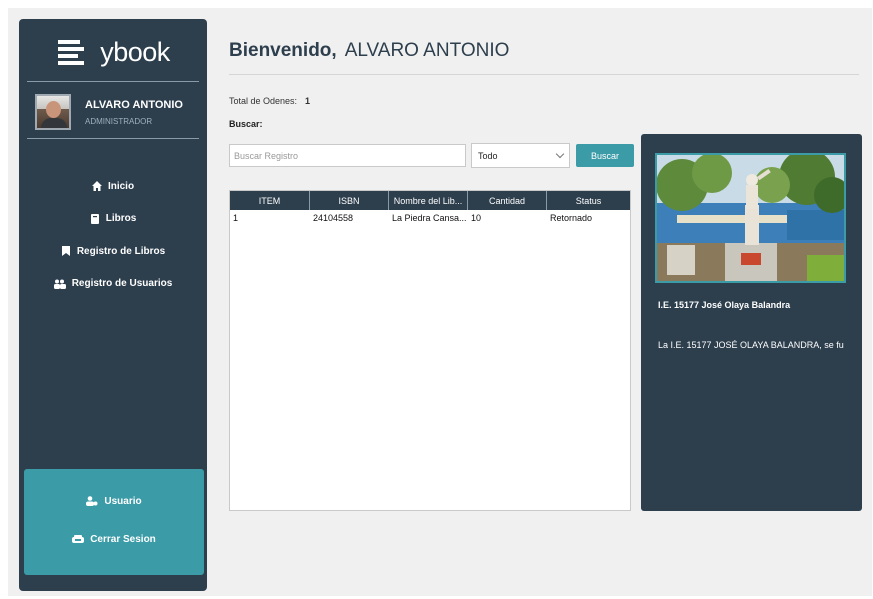 The image size is (873, 599). Describe the element at coordinates (236, 218) in the screenshot. I see `cell-item: 1` at that location.